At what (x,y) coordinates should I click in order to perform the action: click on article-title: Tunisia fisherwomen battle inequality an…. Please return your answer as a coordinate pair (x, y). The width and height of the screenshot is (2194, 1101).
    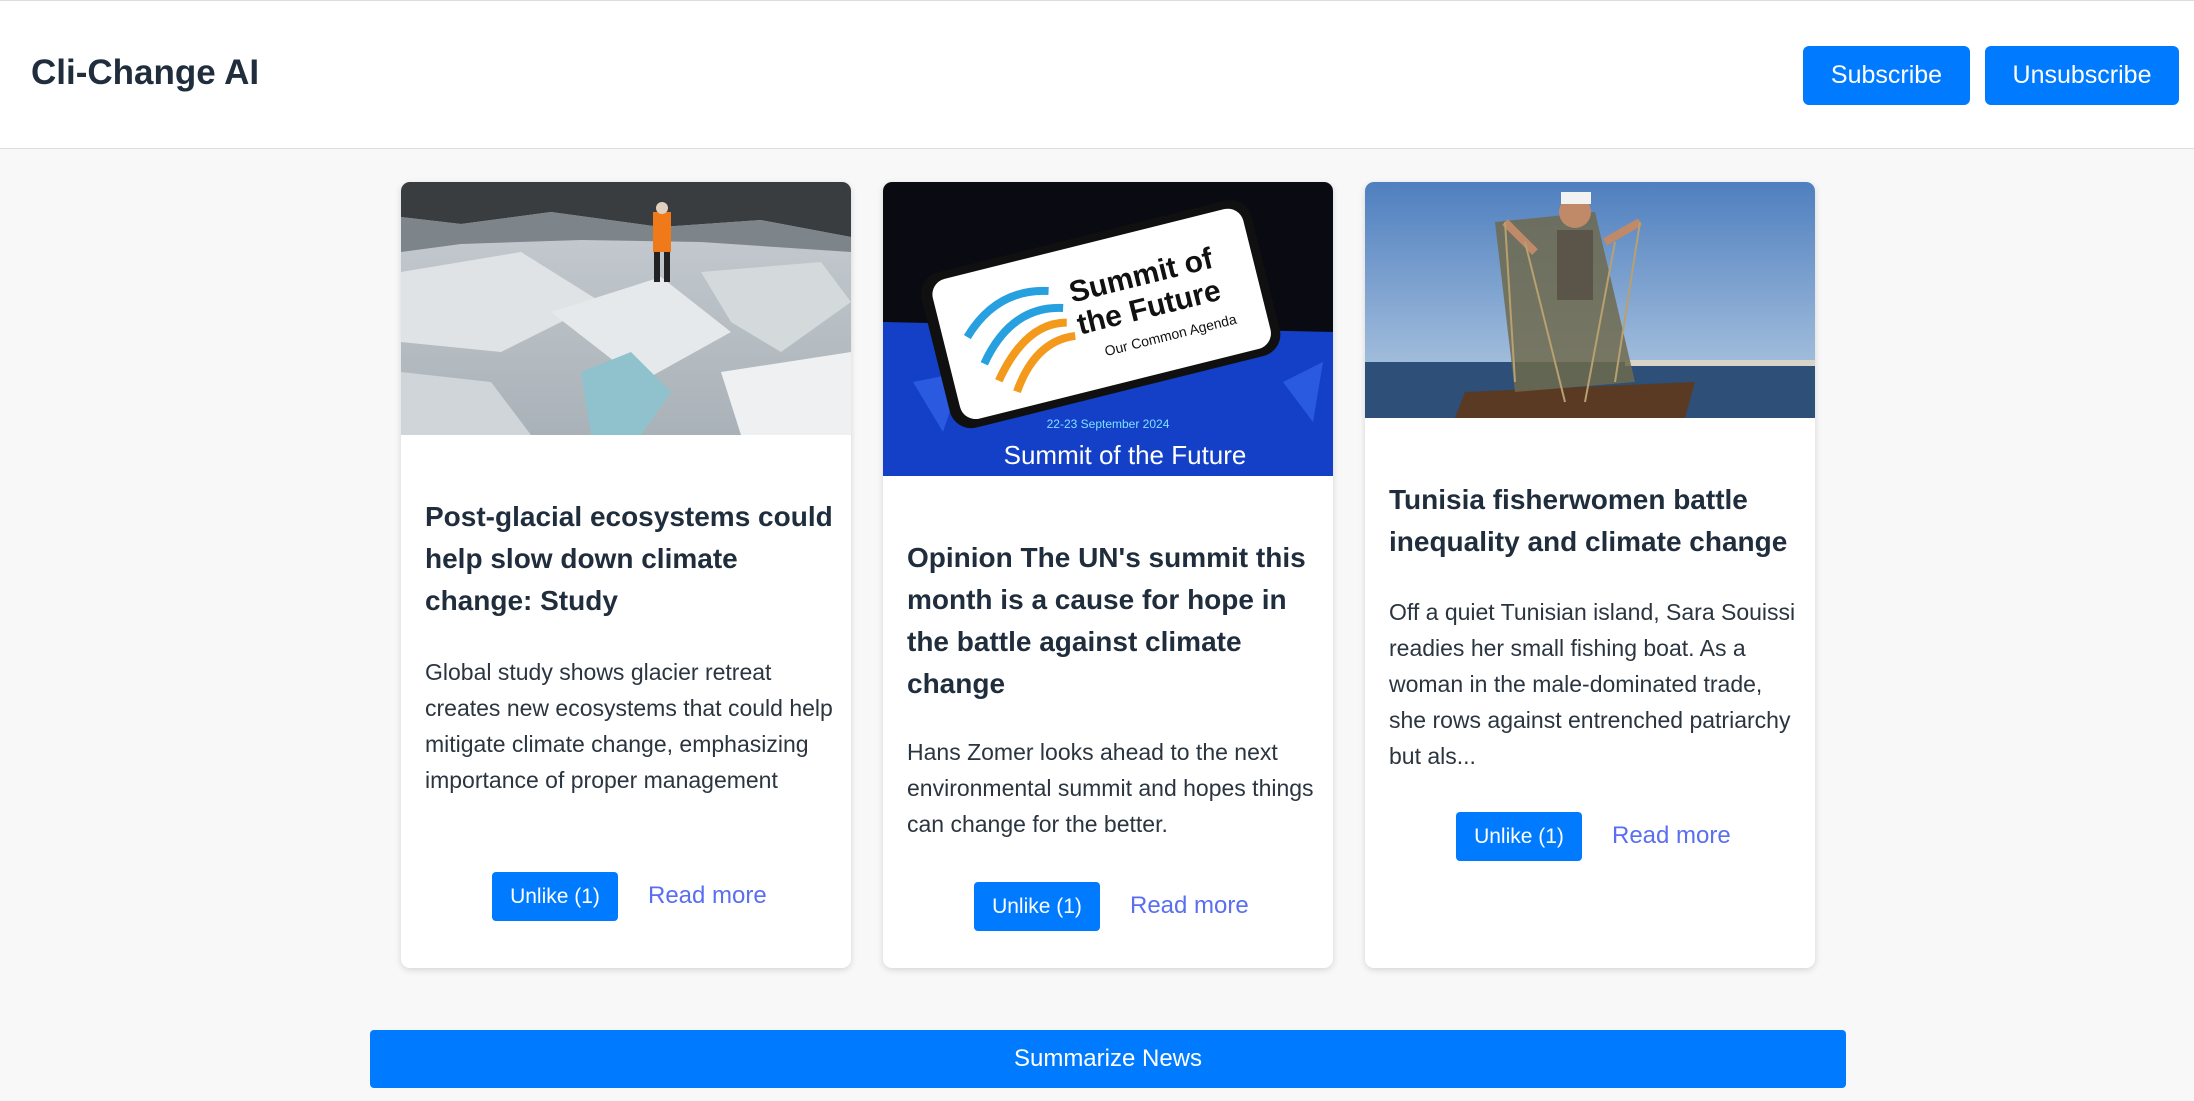
    Looking at the image, I should click on (1588, 520).